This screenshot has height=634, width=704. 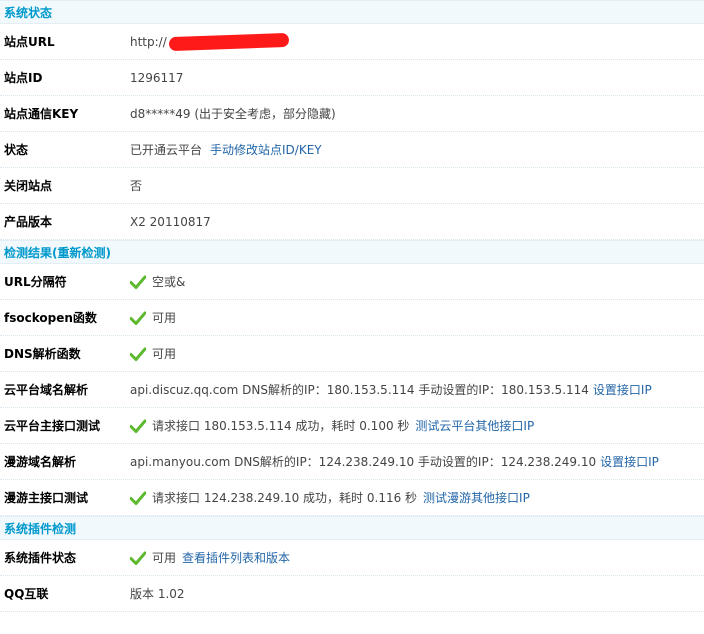 I want to click on row-label: 关闭站点, so click(x=28, y=186).